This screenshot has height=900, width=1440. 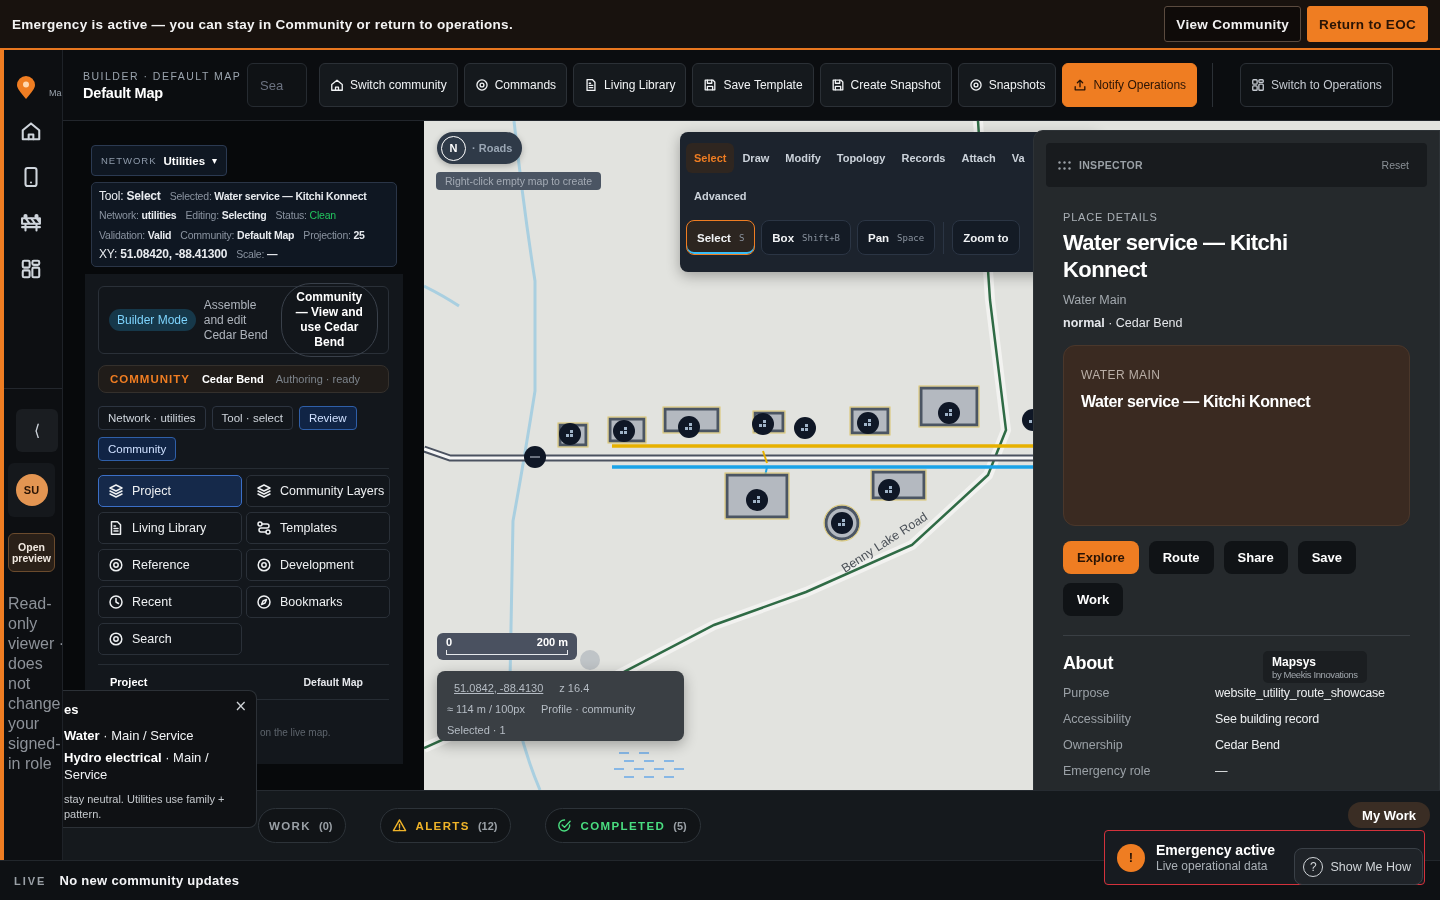 What do you see at coordinates (986, 237) in the screenshot?
I see `tool-button: Zoom to` at bounding box center [986, 237].